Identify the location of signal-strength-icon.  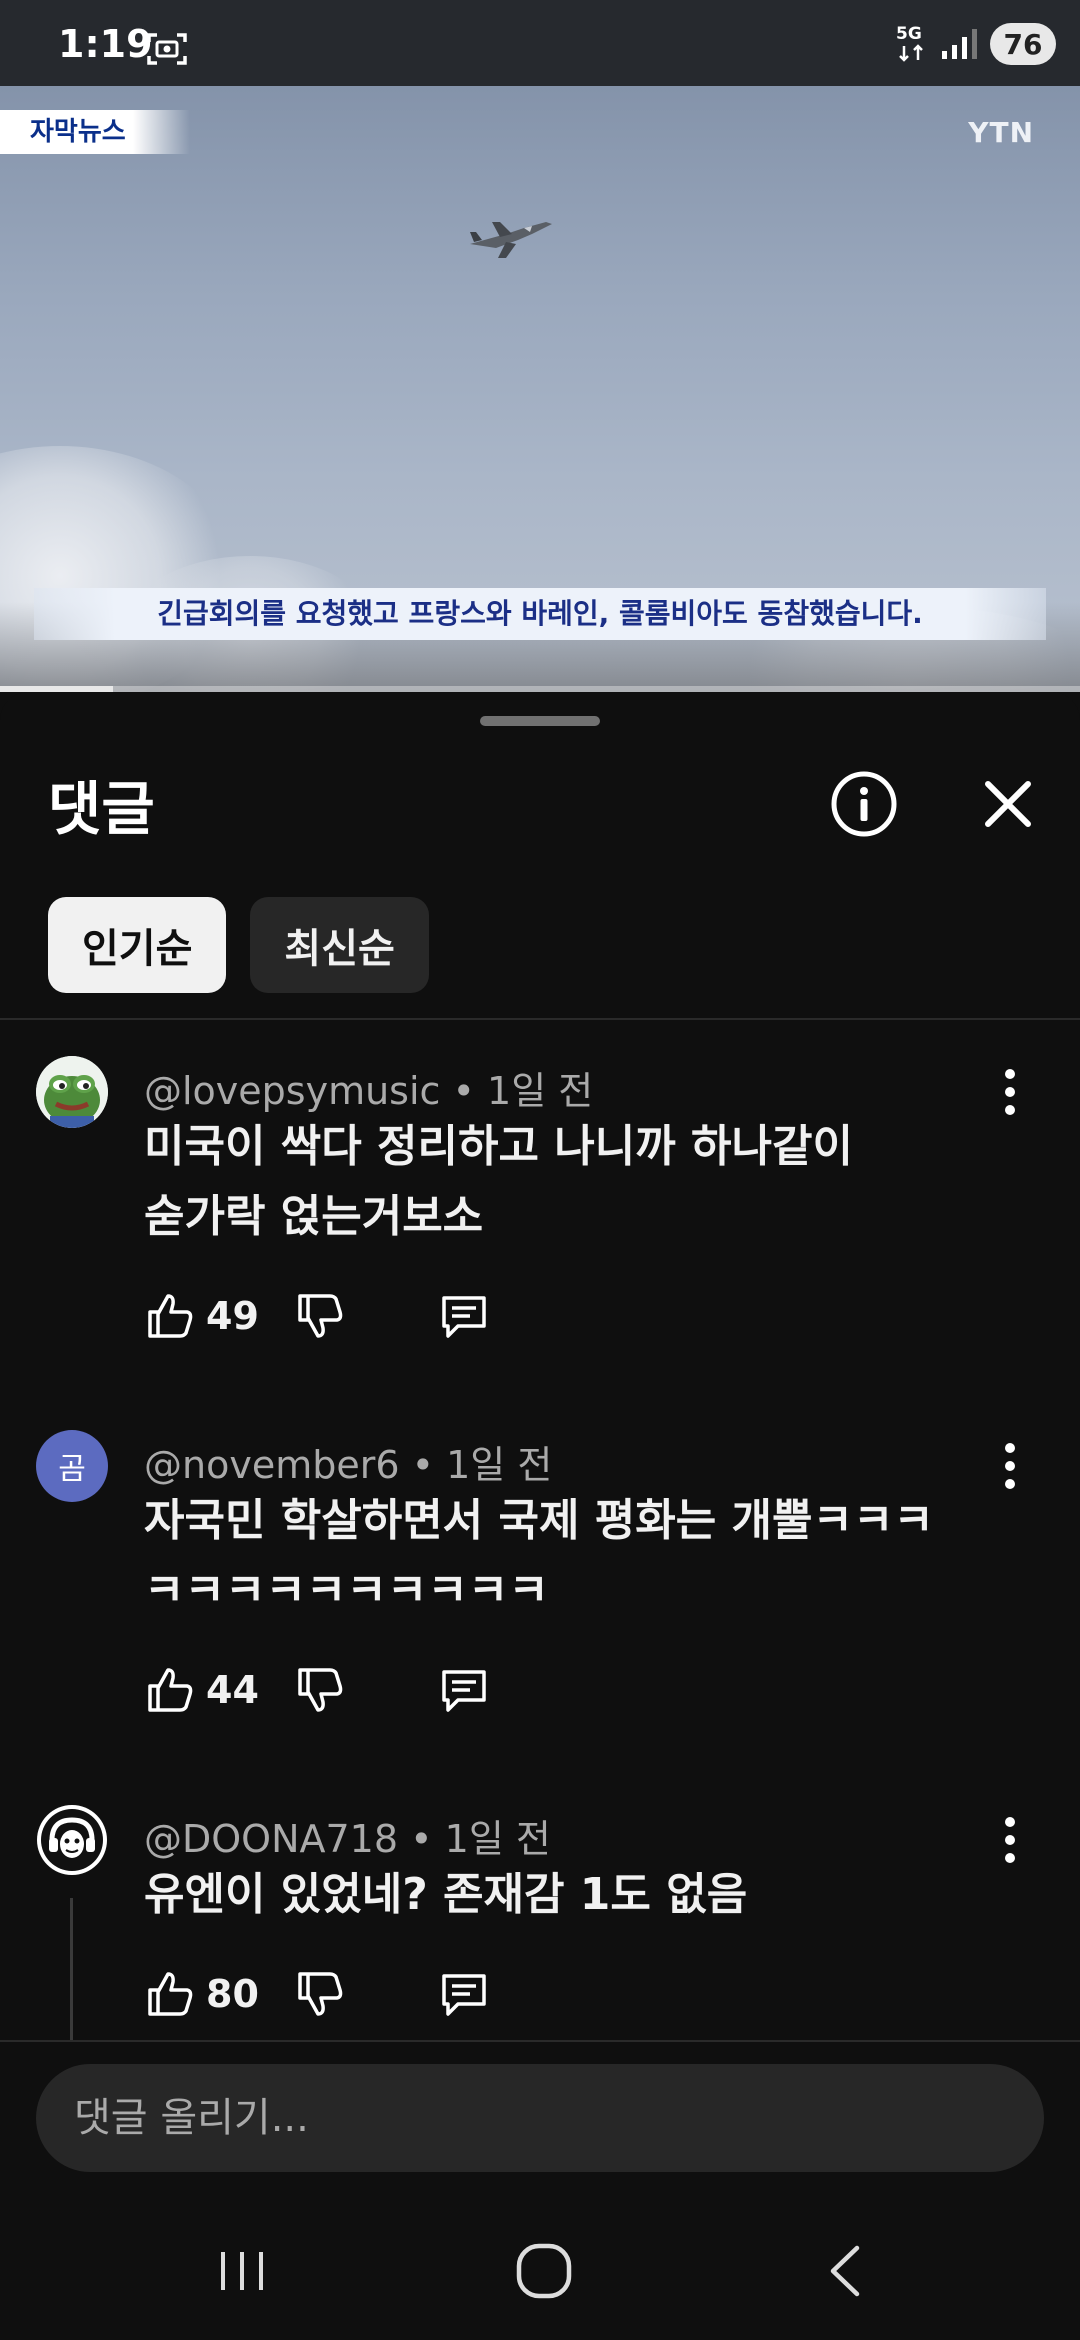
(959, 44).